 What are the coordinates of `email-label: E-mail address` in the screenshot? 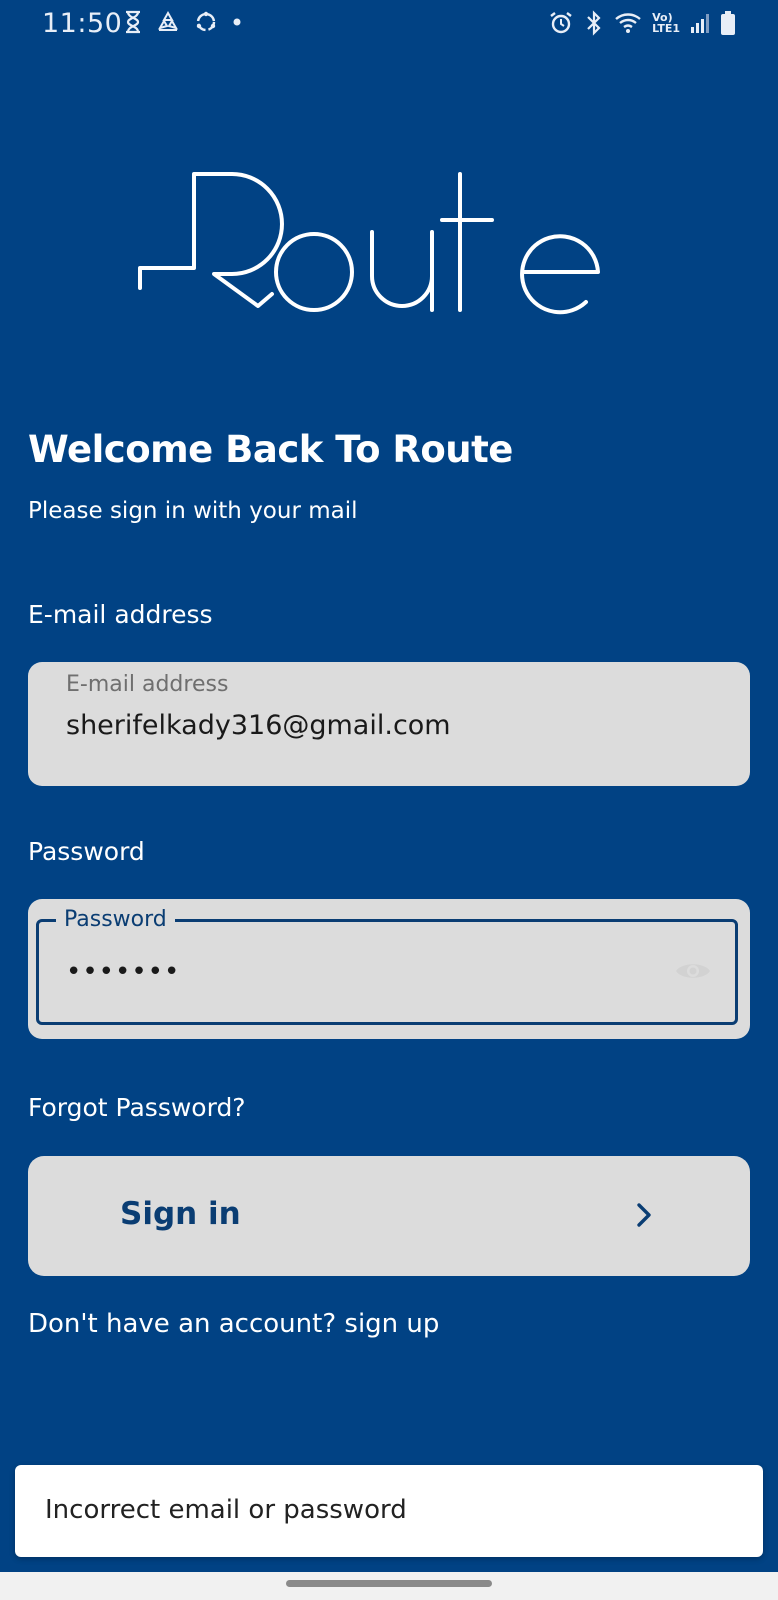 It's located at (120, 614).